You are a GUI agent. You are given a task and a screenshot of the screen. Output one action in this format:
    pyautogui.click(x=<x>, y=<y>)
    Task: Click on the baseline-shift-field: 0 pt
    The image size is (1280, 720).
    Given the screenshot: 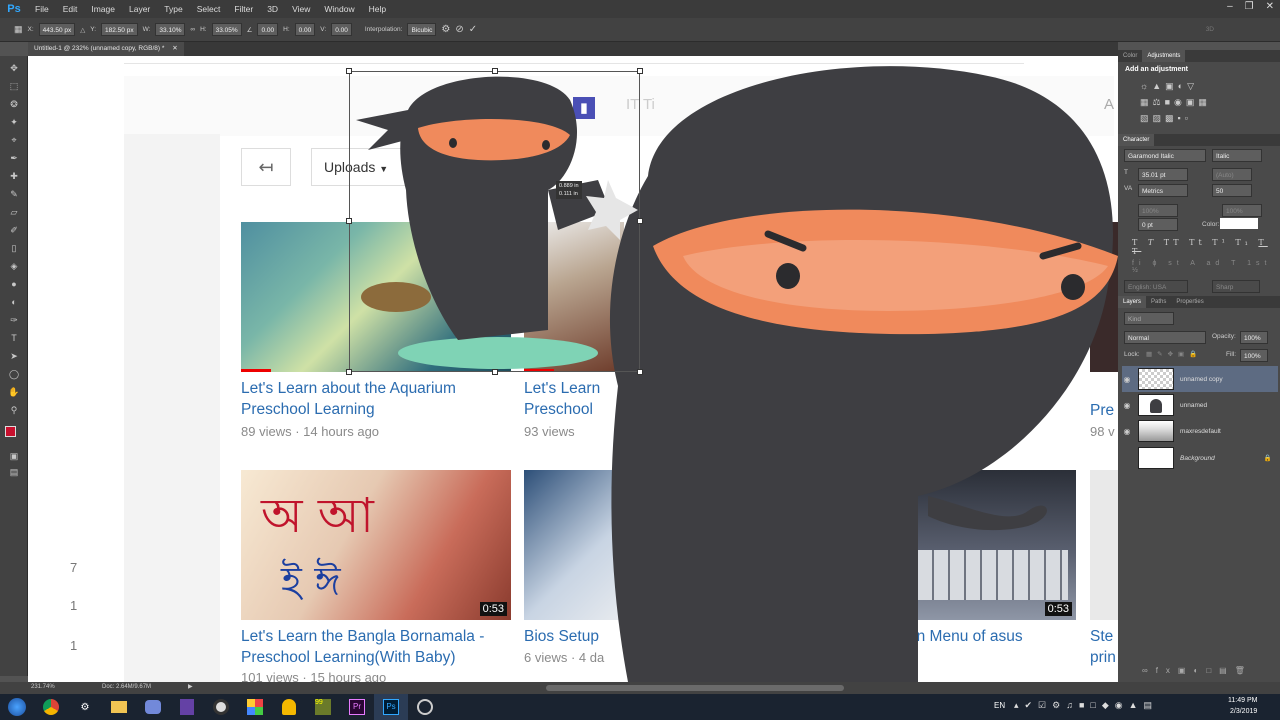 What is the action you would take?
    pyautogui.click(x=1158, y=224)
    